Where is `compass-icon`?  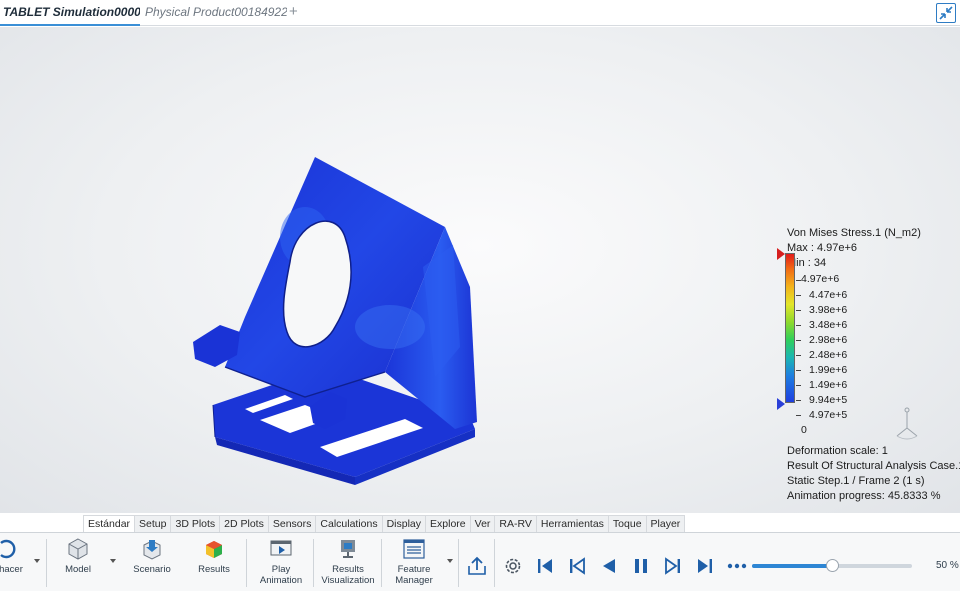
compass-icon is located at coordinates (907, 426).